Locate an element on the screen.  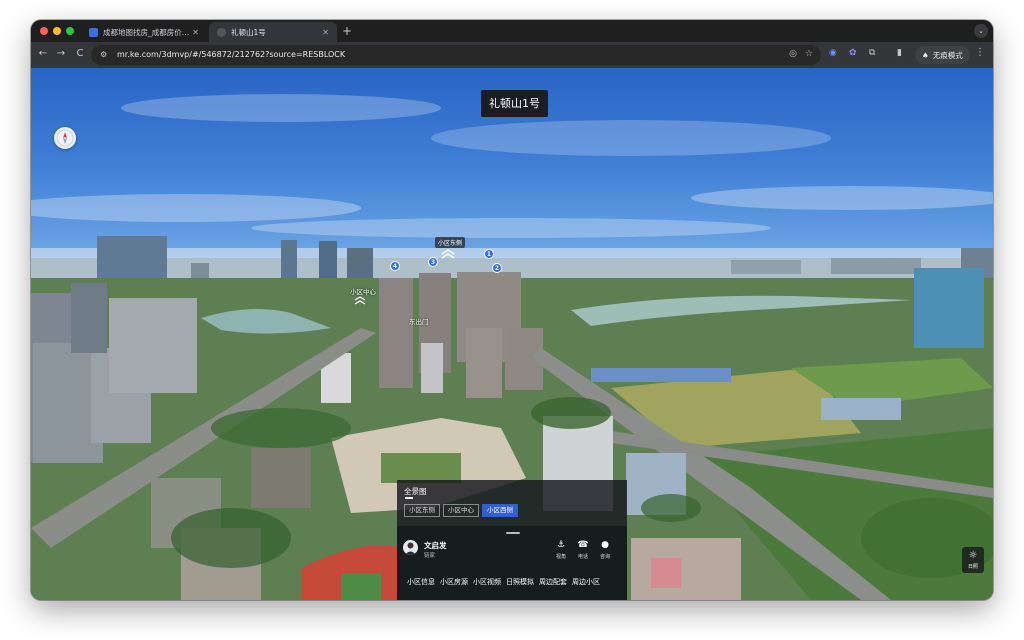
phone-label: 电话 is located at coordinates (582, 557).